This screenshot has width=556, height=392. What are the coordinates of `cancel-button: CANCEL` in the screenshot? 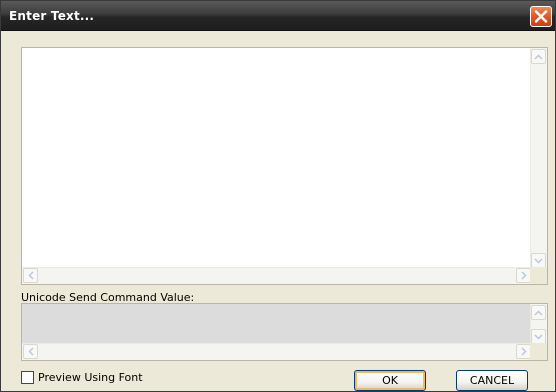 It's located at (492, 380).